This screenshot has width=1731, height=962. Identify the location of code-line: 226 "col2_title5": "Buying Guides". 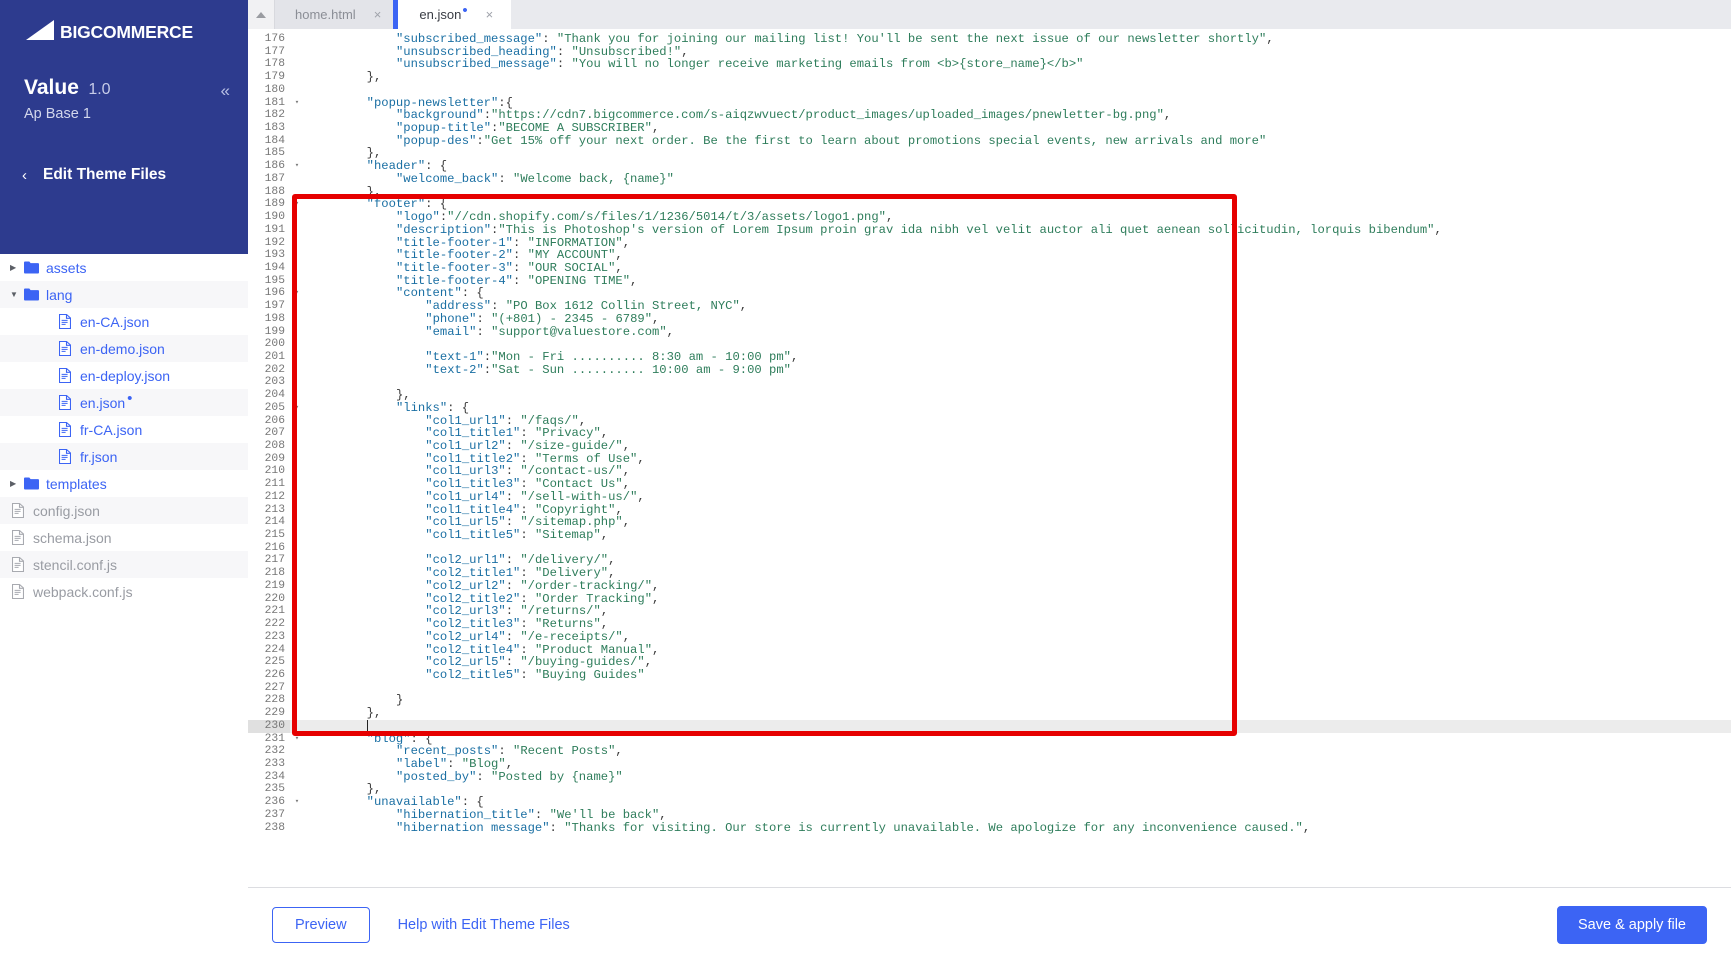
(989, 675).